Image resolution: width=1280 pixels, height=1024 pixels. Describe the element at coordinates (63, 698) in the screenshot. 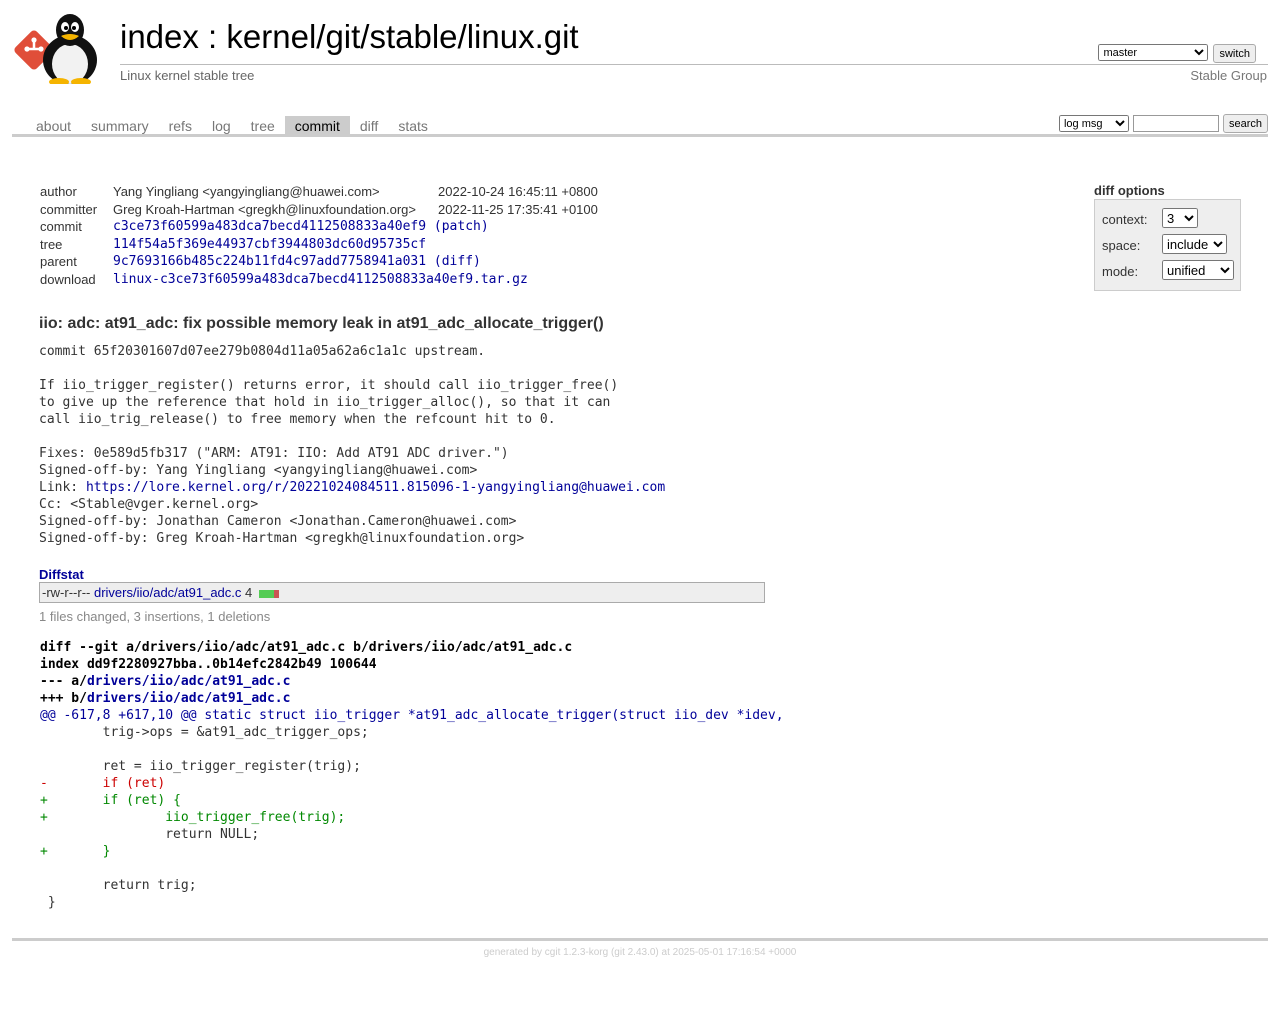

I see `plus-prefix: +++ b/` at that location.